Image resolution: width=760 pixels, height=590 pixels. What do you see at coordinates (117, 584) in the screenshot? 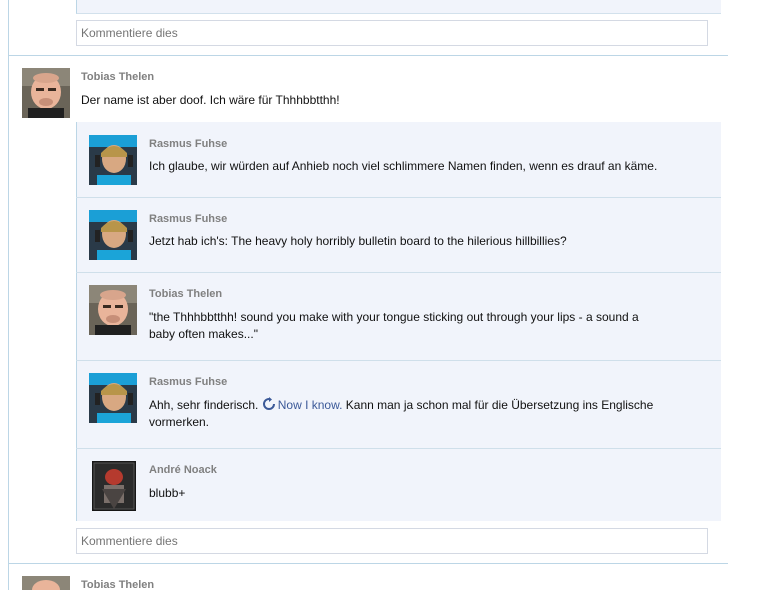
I see `next-post-author: Tobias Thelen` at bounding box center [117, 584].